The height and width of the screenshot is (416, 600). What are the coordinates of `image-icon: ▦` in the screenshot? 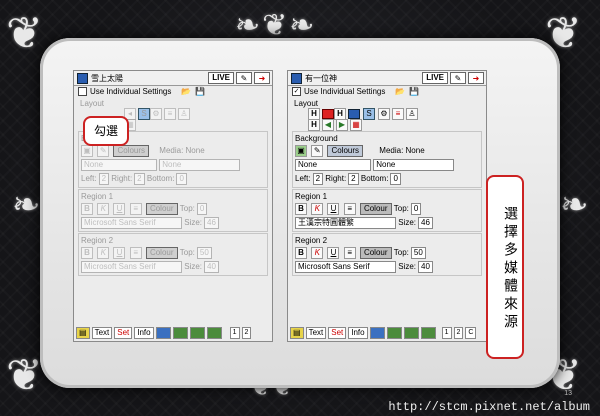 It's located at (356, 124).